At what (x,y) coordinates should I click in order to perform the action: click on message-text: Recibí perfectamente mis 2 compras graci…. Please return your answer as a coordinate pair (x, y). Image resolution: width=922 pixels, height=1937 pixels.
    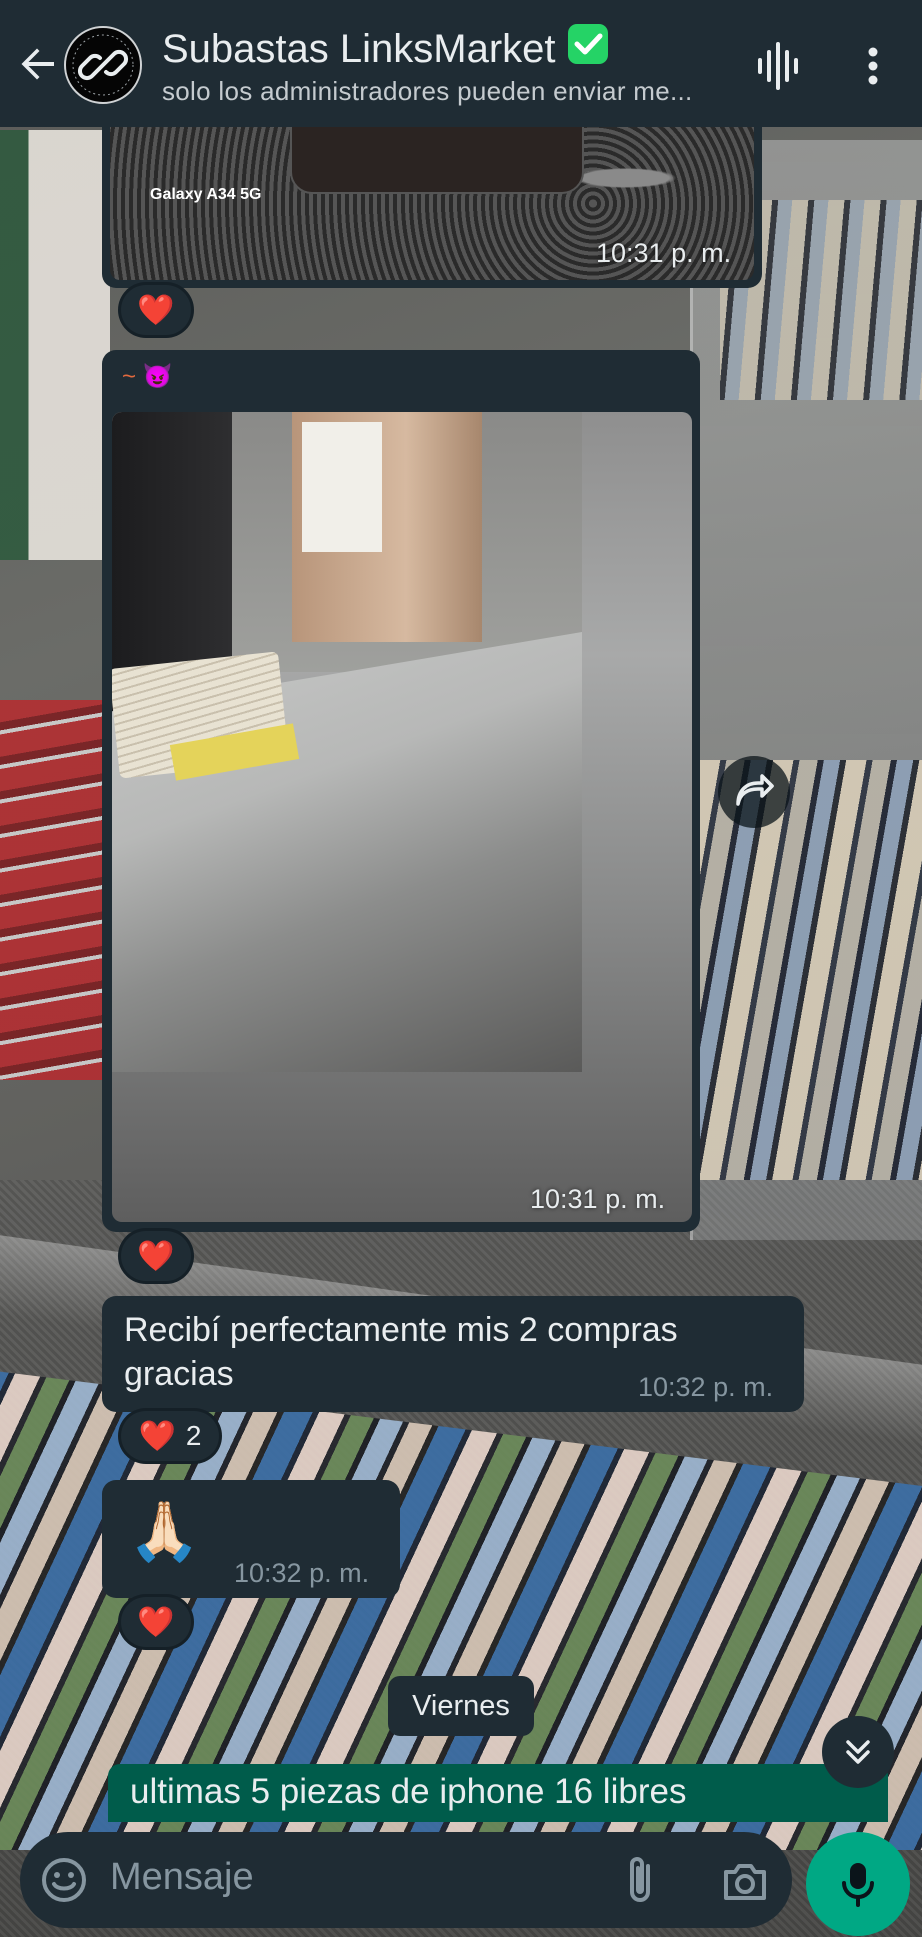
    Looking at the image, I should click on (401, 1352).